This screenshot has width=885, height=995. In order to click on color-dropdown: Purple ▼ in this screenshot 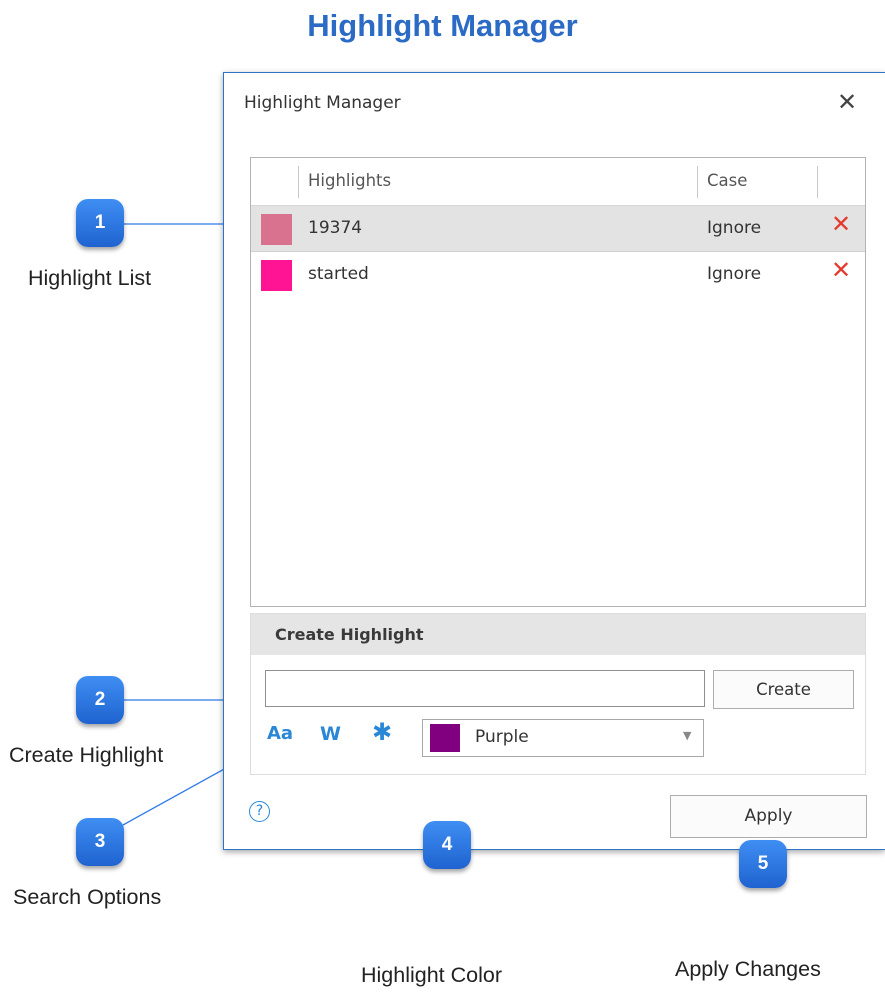, I will do `click(563, 738)`.